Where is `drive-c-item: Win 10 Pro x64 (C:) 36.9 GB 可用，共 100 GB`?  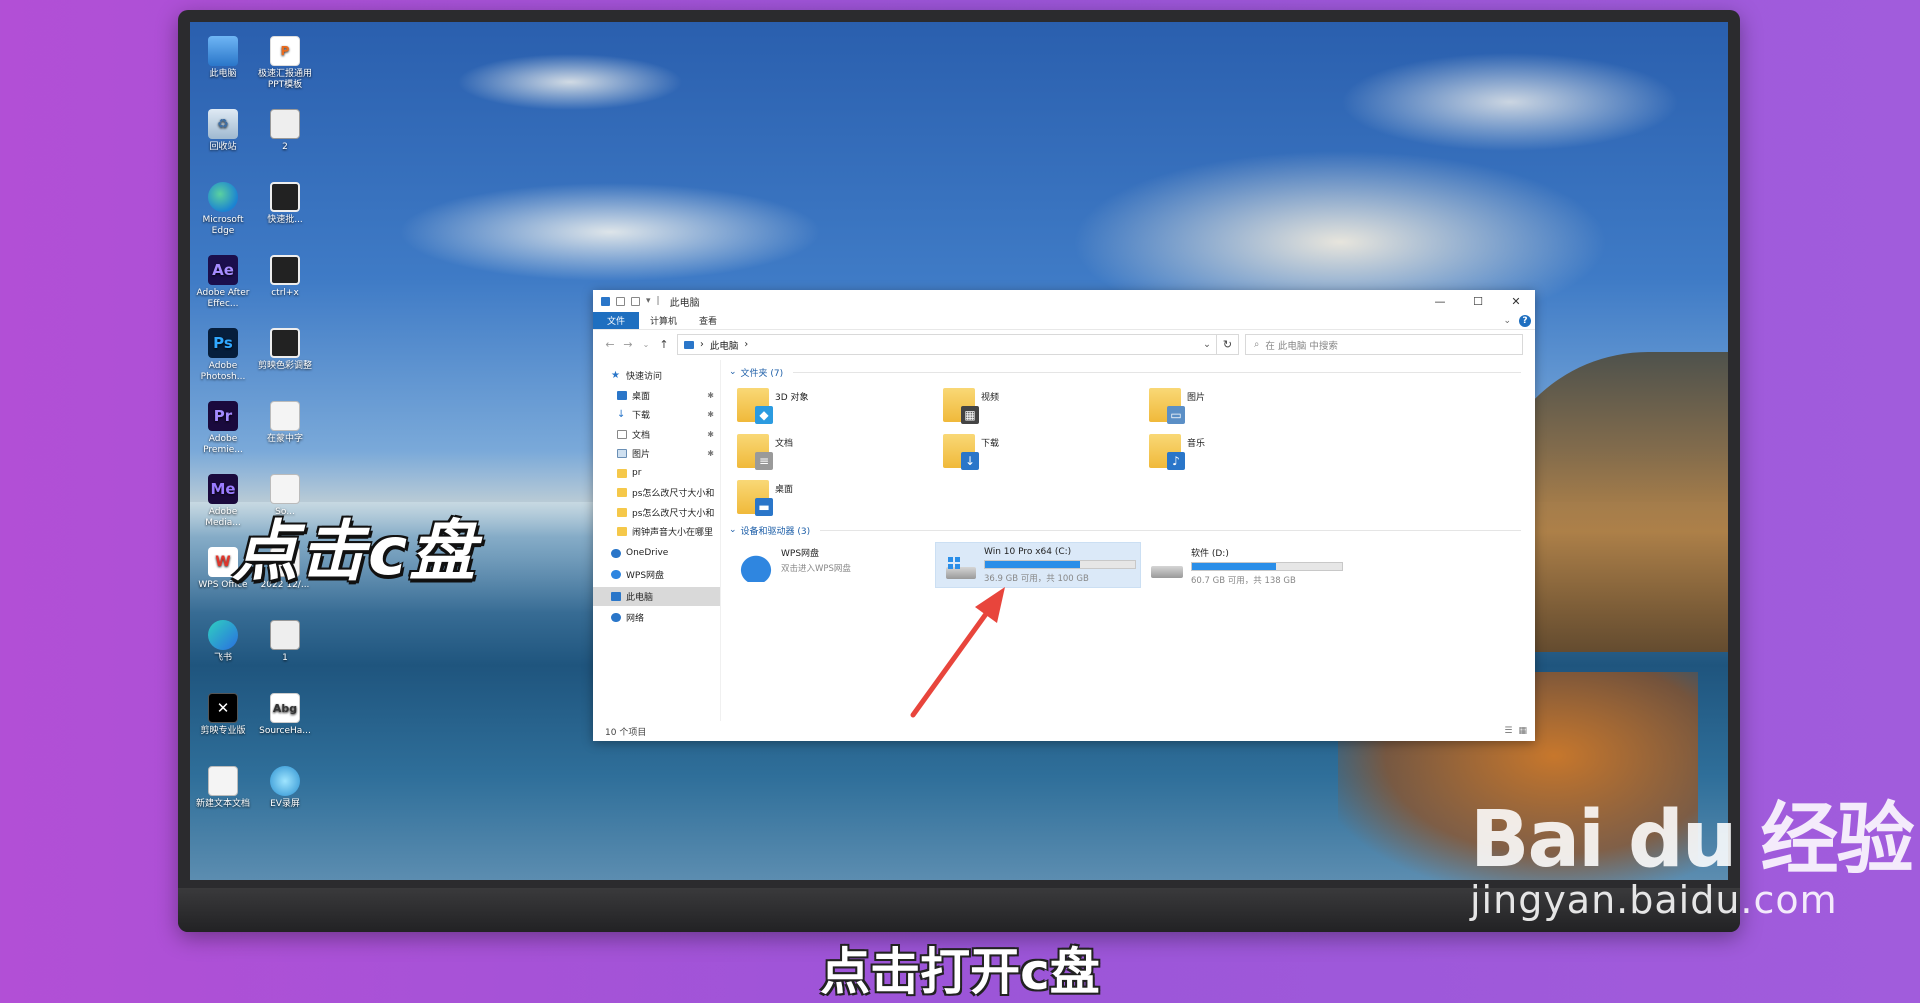
drive-c-item: Win 10 Pro x64 (C:) 36.9 GB 可用，共 100 GB is located at coordinates (1038, 565).